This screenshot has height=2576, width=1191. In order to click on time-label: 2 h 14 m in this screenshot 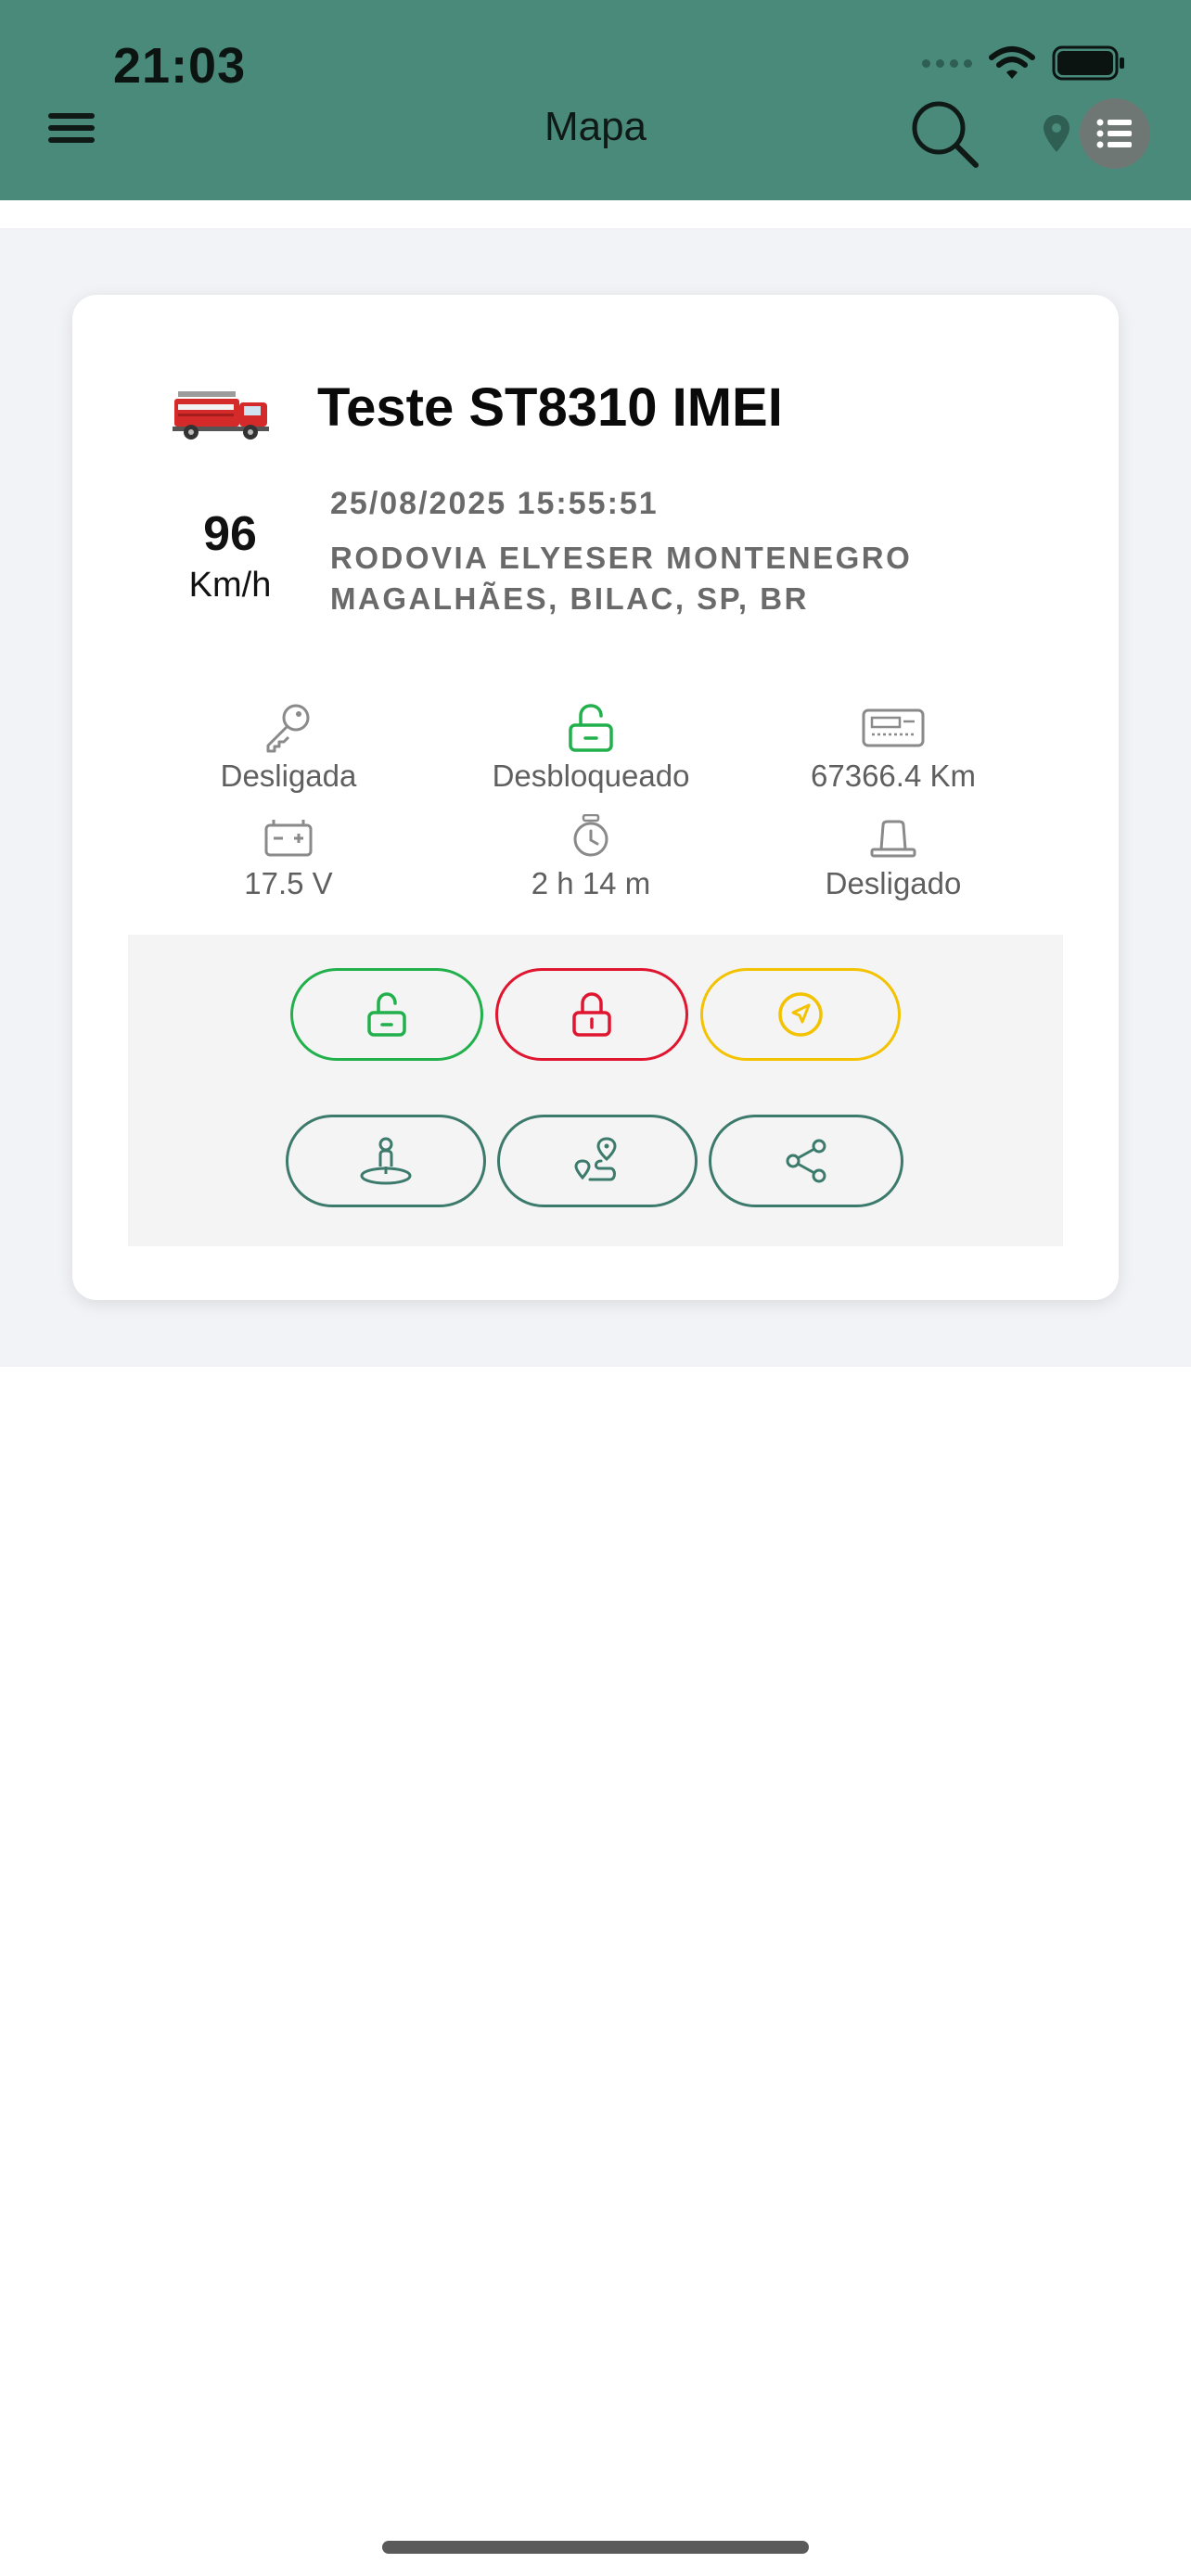, I will do `click(591, 883)`.